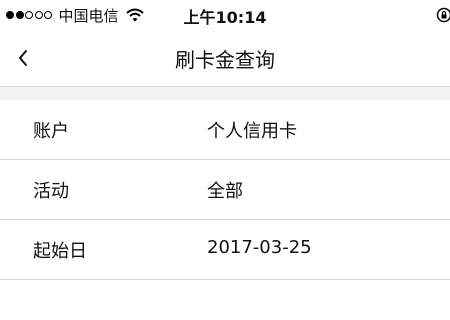 Image resolution: width=450 pixels, height=320 pixels. Describe the element at coordinates (60, 250) in the screenshot. I see `start-date-label: 起始日` at that location.